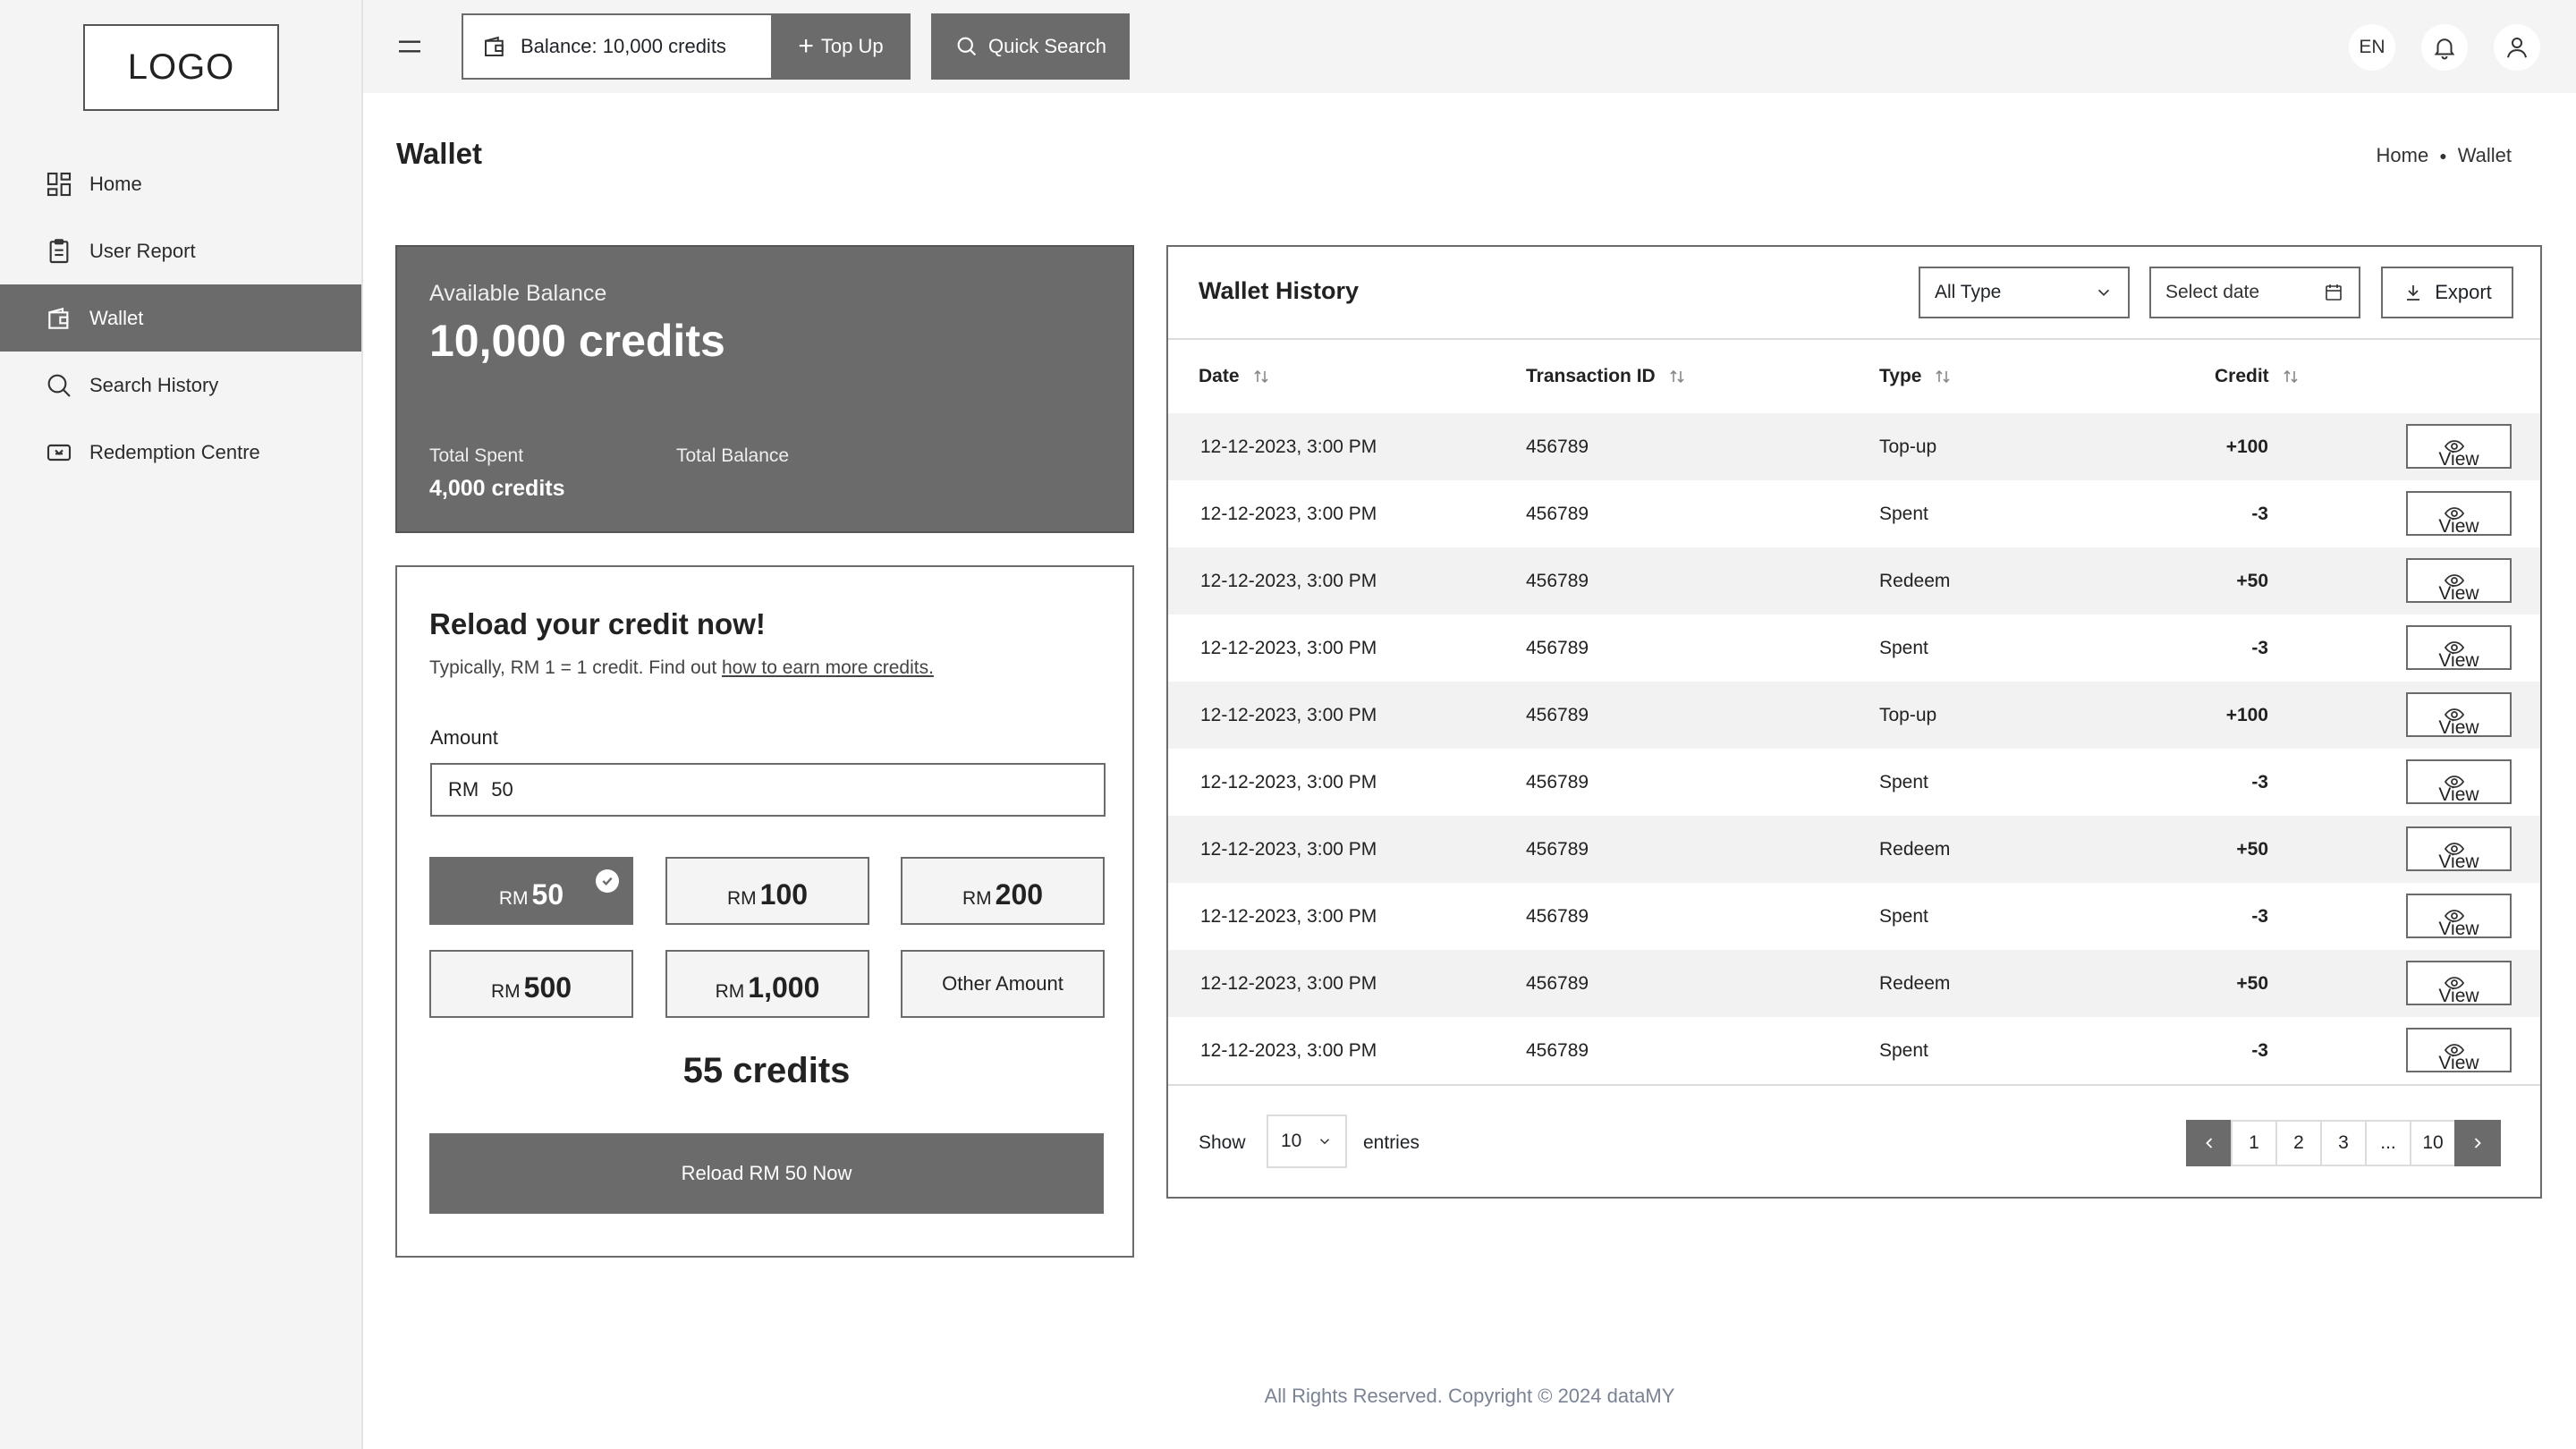 This screenshot has width=2576, height=1449. Describe the element at coordinates (531, 984) in the screenshot. I see `amount-option-500: RM 500` at that location.